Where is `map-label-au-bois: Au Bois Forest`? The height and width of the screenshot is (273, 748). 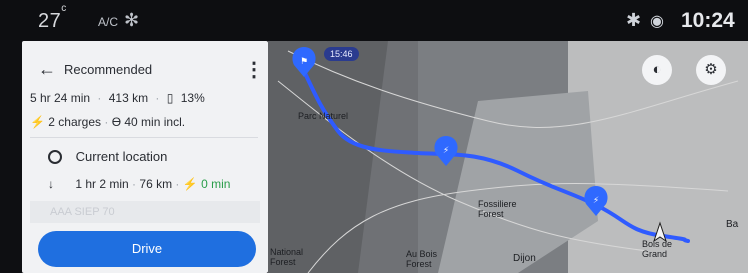 map-label-au-bois: Au Bois Forest is located at coordinates (422, 259).